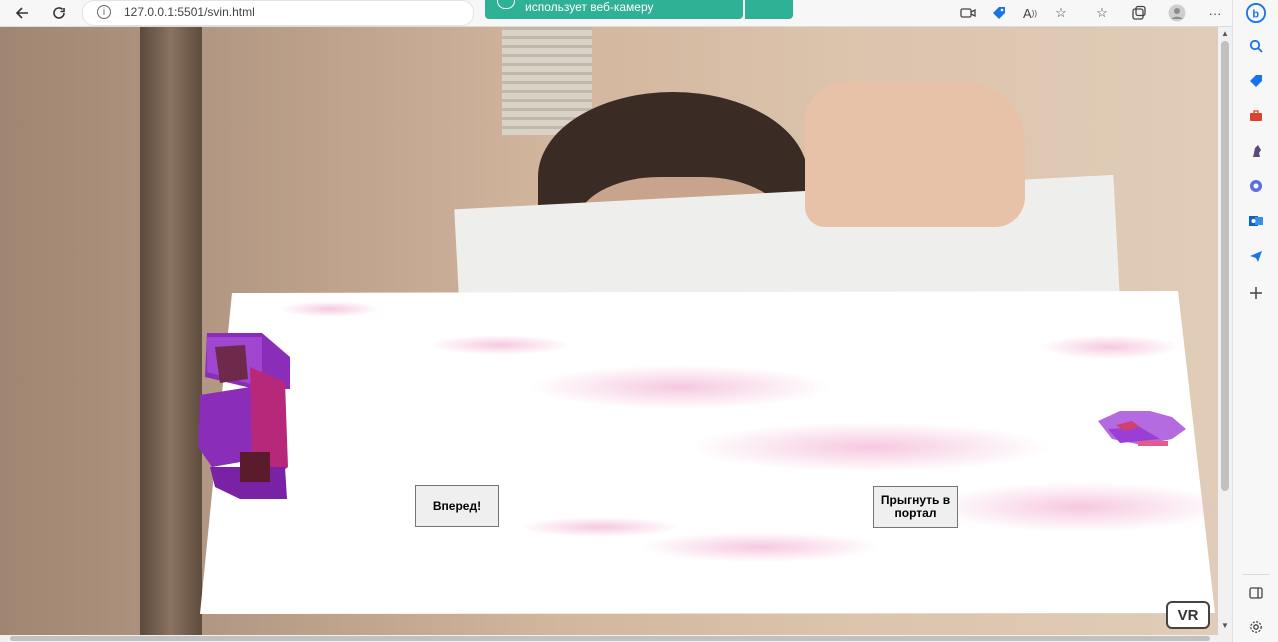 The image size is (1278, 642). I want to click on coupon-tag-icon, so click(999, 13).